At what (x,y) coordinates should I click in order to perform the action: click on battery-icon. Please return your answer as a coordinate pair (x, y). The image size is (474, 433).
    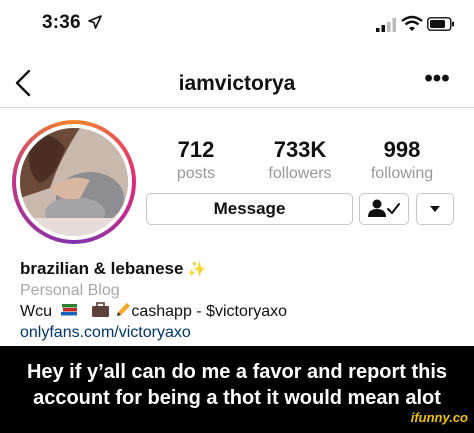
    Looking at the image, I should click on (440, 24).